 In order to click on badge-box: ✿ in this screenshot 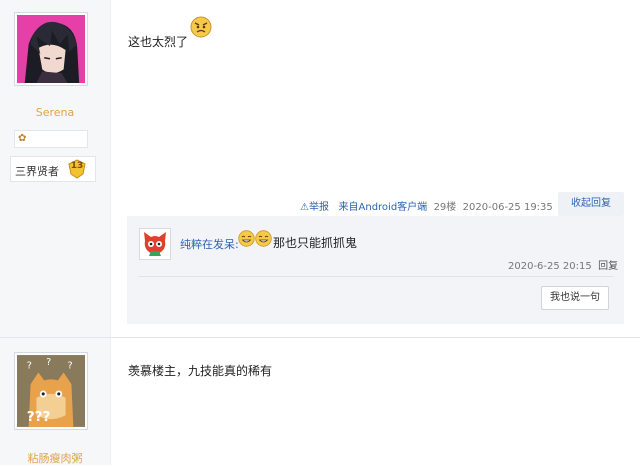, I will do `click(51, 139)`.